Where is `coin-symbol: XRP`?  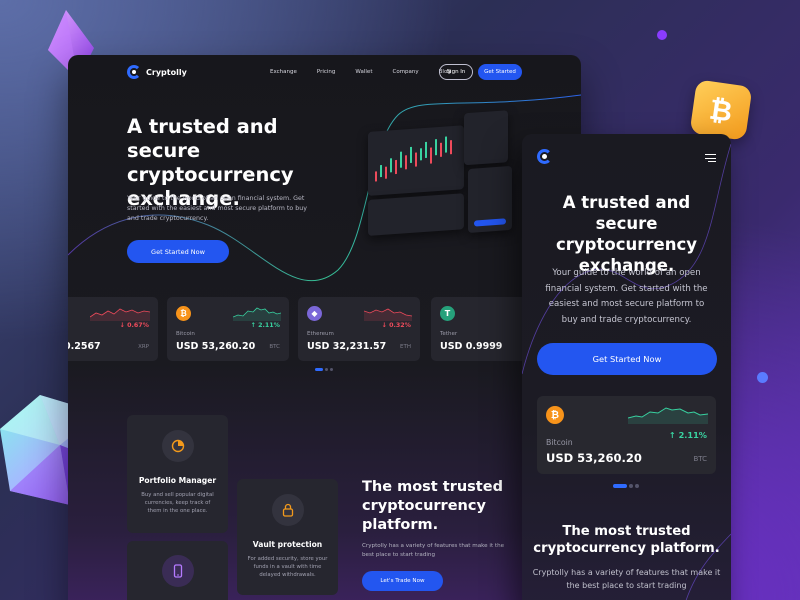
coin-symbol: XRP is located at coordinates (143, 347).